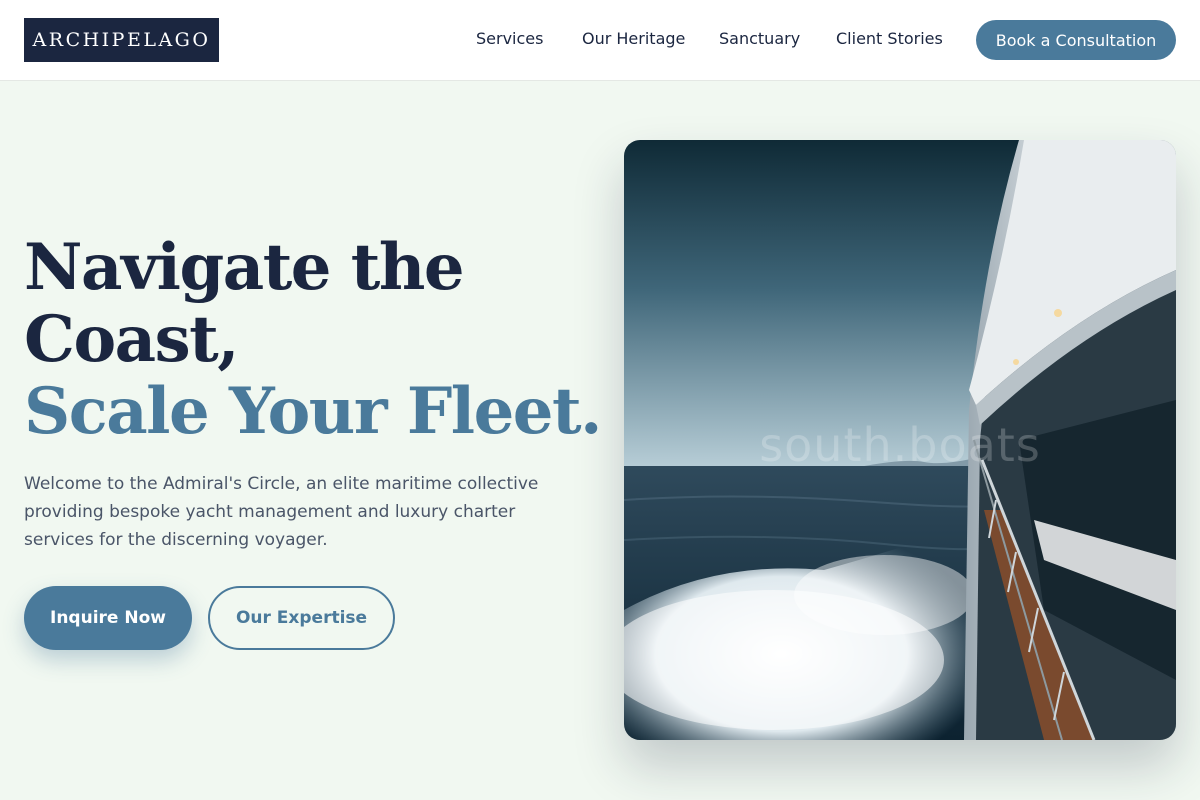 This screenshot has height=800, width=1200. Describe the element at coordinates (633, 40) in the screenshot. I see `nav-link-our-heritage: Our Heritage` at that location.